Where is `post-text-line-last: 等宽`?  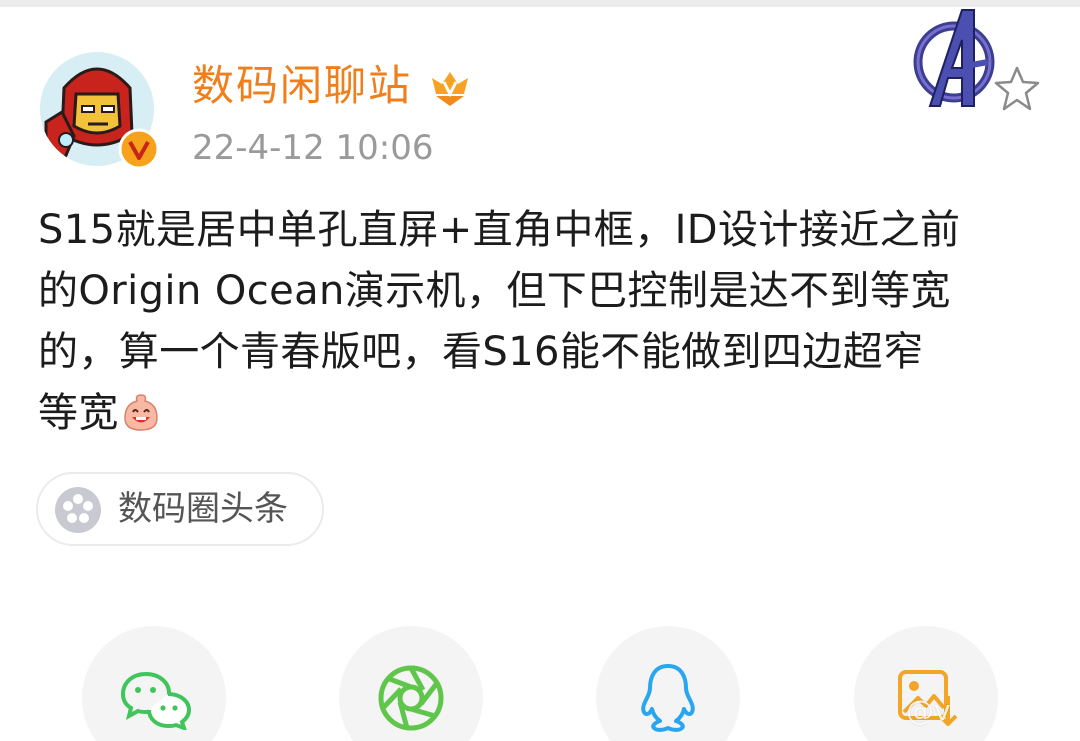
post-text-line-last: 等宽 is located at coordinates (540, 413).